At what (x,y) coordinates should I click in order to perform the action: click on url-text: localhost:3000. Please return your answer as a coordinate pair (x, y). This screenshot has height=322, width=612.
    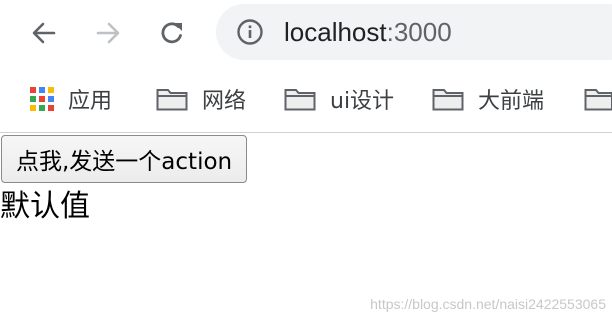
    Looking at the image, I should click on (368, 32).